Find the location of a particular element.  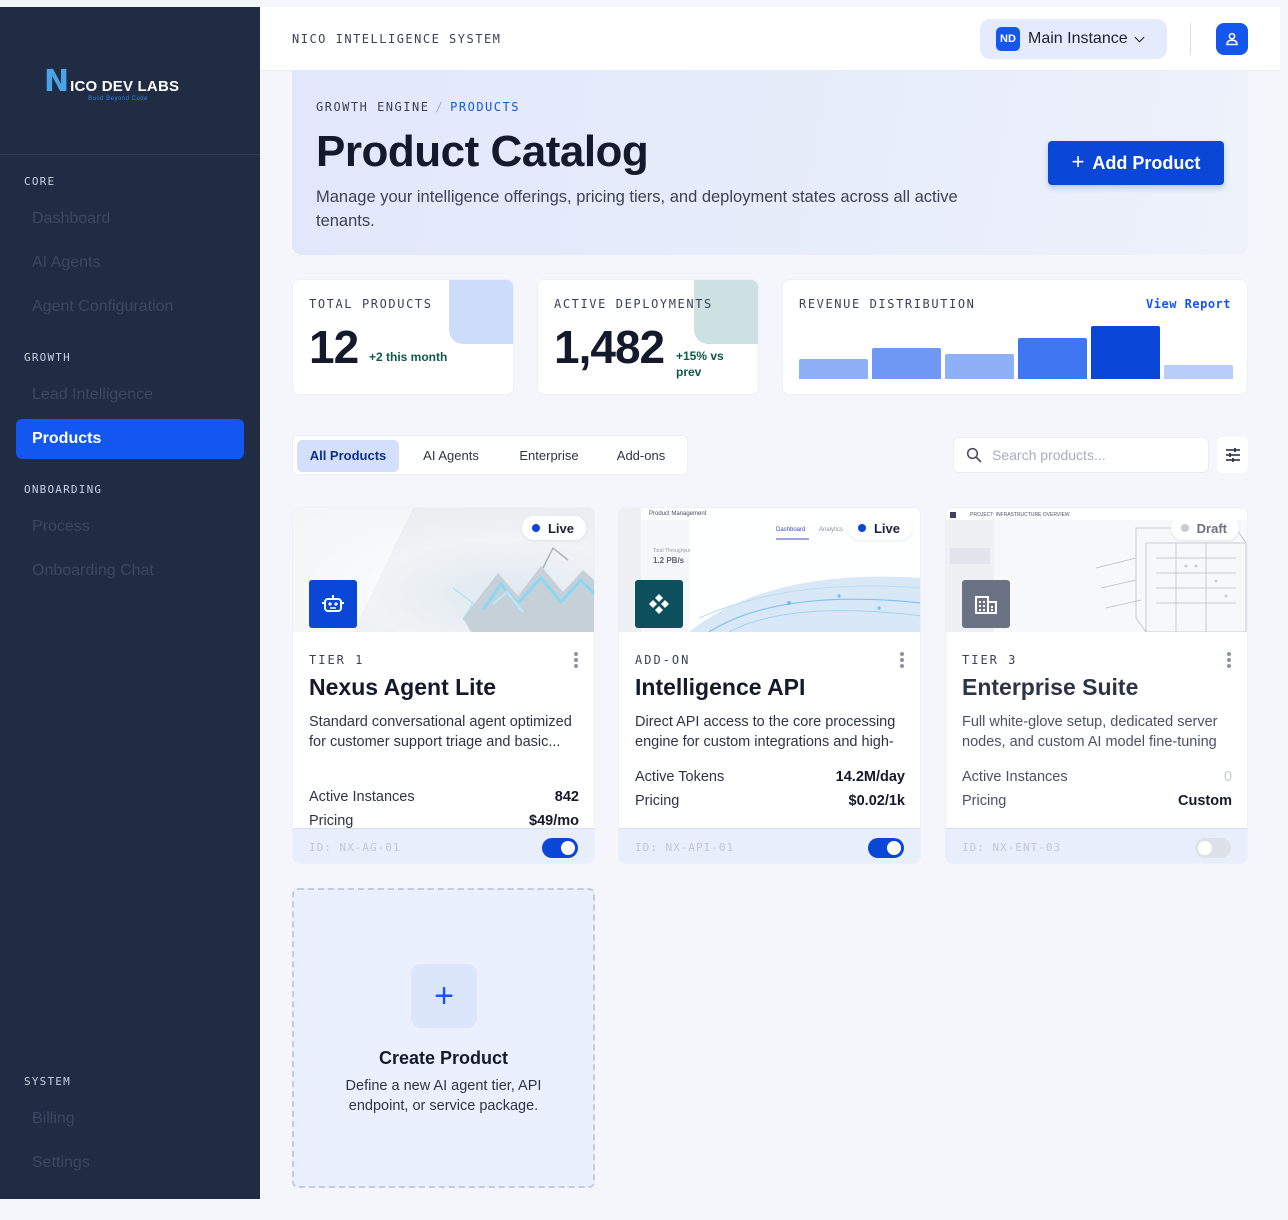

filter-settings-button is located at coordinates (1232, 455).